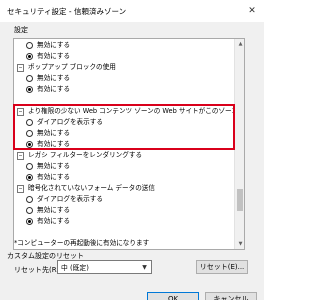 The height and width of the screenshot is (300, 320). Describe the element at coordinates (252, 11) in the screenshot. I see `close-icon: ✕` at that location.